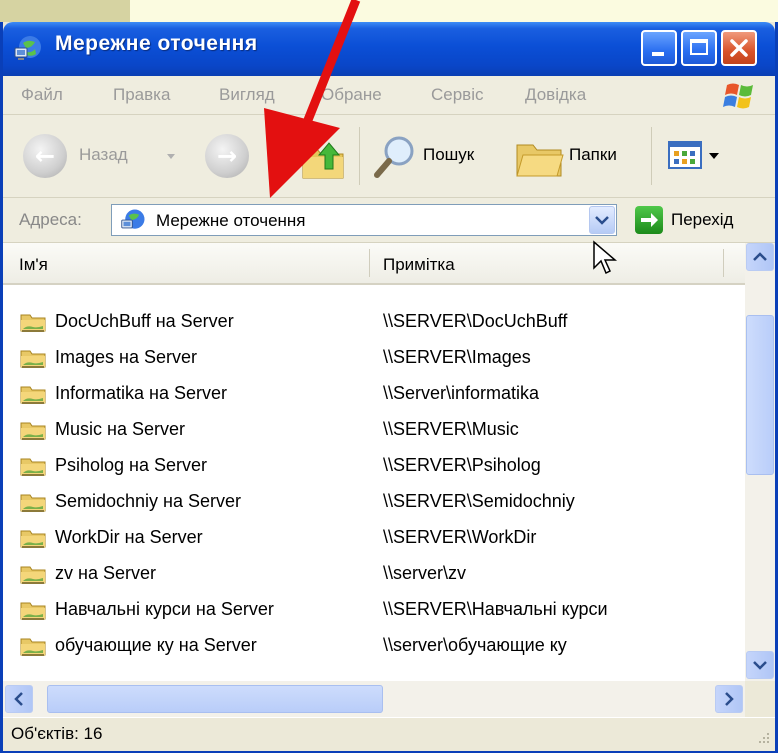 The width and height of the screenshot is (778, 753). I want to click on search-label: Пошук, so click(448, 155).